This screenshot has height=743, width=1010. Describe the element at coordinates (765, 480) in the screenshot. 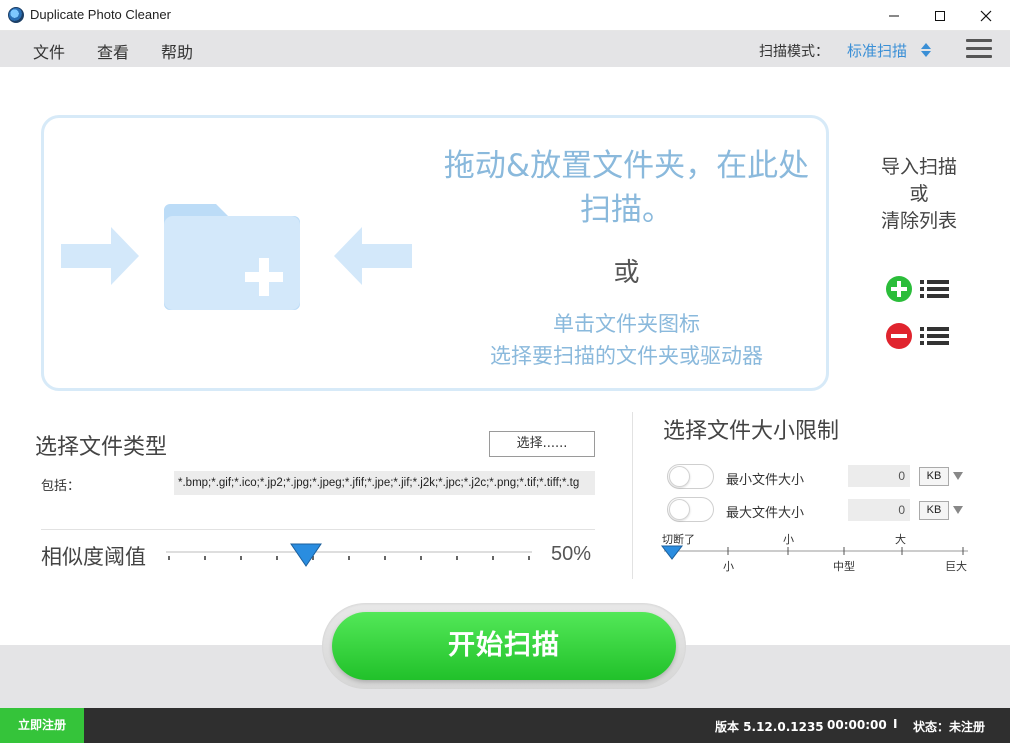

I see `min-size-label: 最小文件大小` at that location.